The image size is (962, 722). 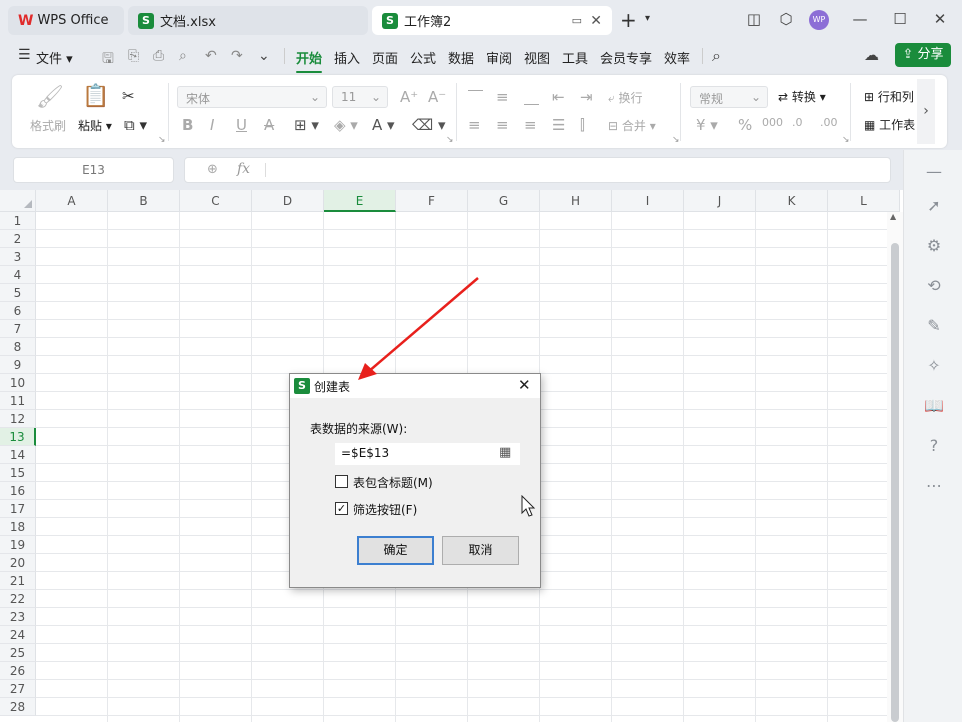 What do you see at coordinates (429, 125) in the screenshot?
I see `eraser-icon: ⌫ ▾` at bounding box center [429, 125].